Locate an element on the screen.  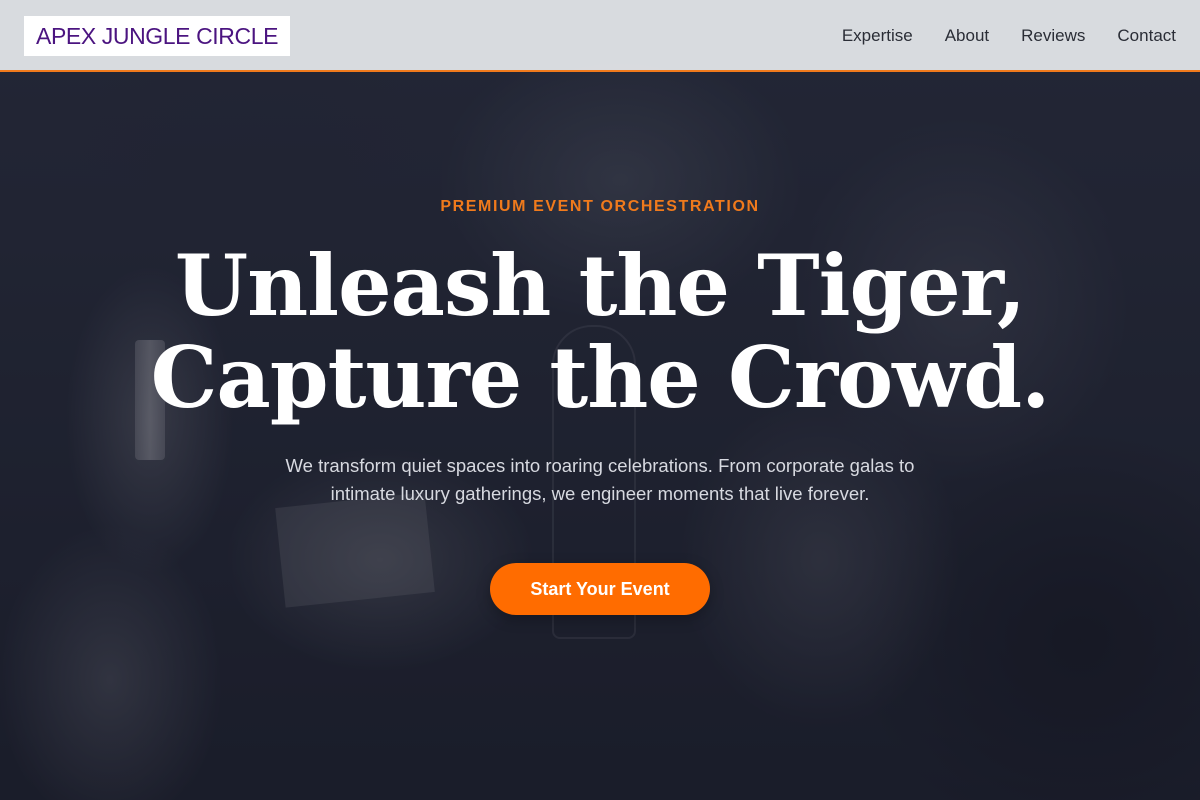
hero-eyebrow: PREMIUM EVENT ORCHESTRATION is located at coordinates (600, 206).